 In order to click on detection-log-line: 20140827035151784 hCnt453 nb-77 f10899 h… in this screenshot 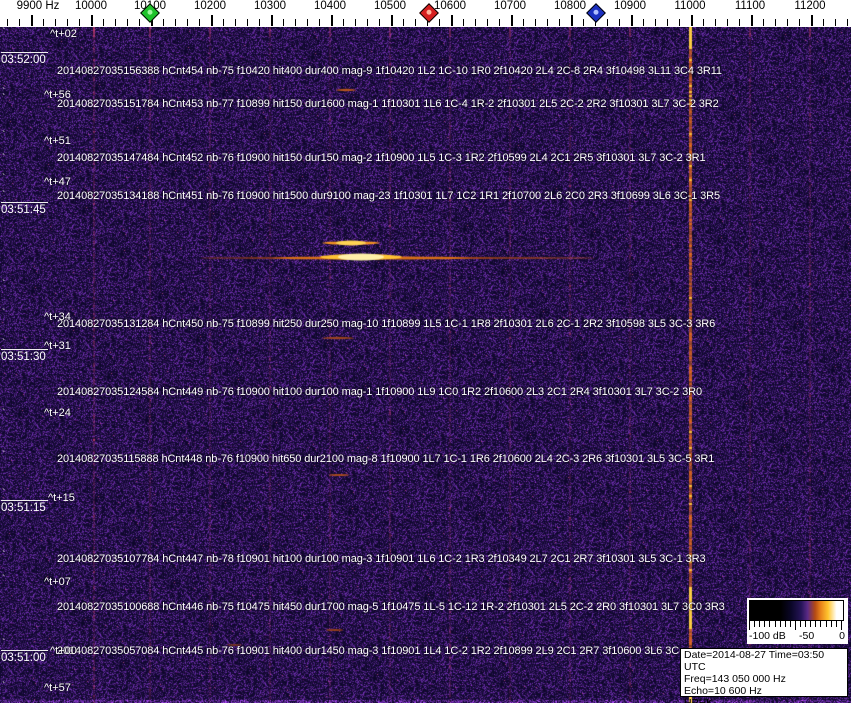, I will do `click(388, 104)`.